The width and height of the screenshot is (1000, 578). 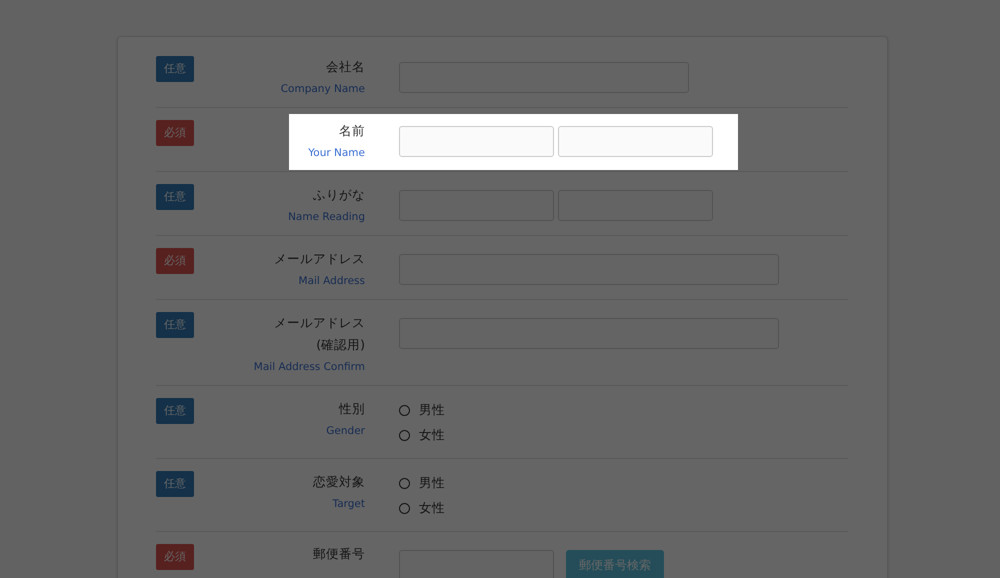 I want to click on field-label: 郵便番号, so click(x=339, y=554).